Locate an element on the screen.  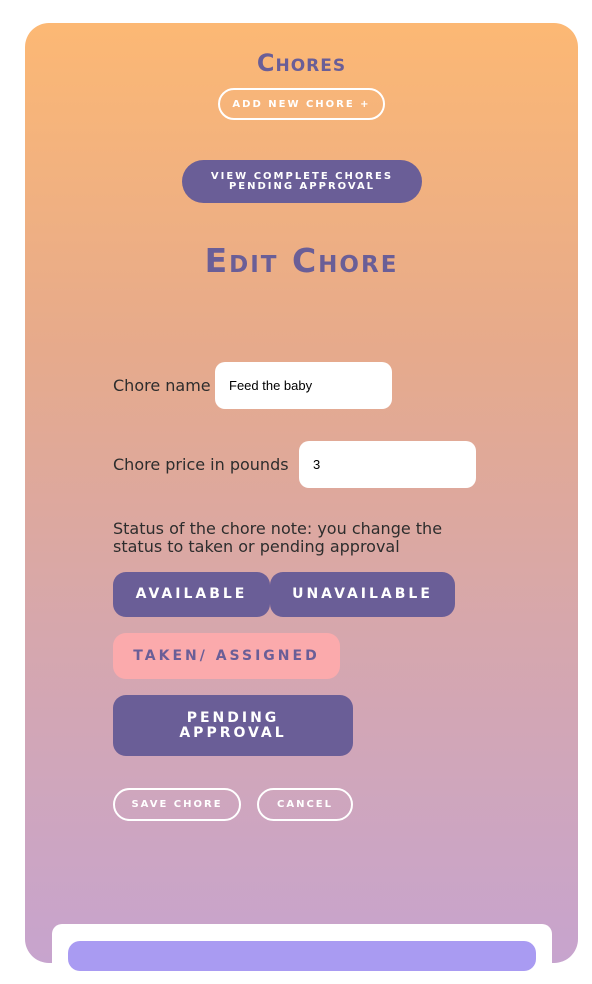
status-pending-approval-button: PENDING APPROVAL is located at coordinates (233, 725).